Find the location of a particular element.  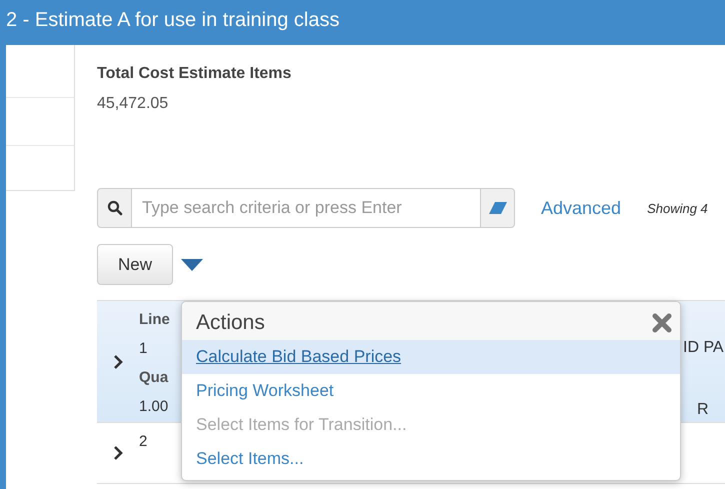

new-button: New is located at coordinates (135, 264).